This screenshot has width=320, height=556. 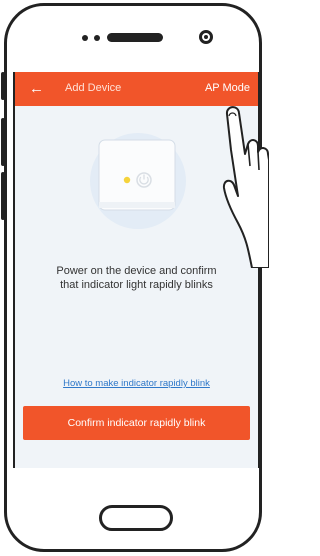 I want to click on instruction-line-2: that indicator light rapidly blinks, so click(x=136, y=285).